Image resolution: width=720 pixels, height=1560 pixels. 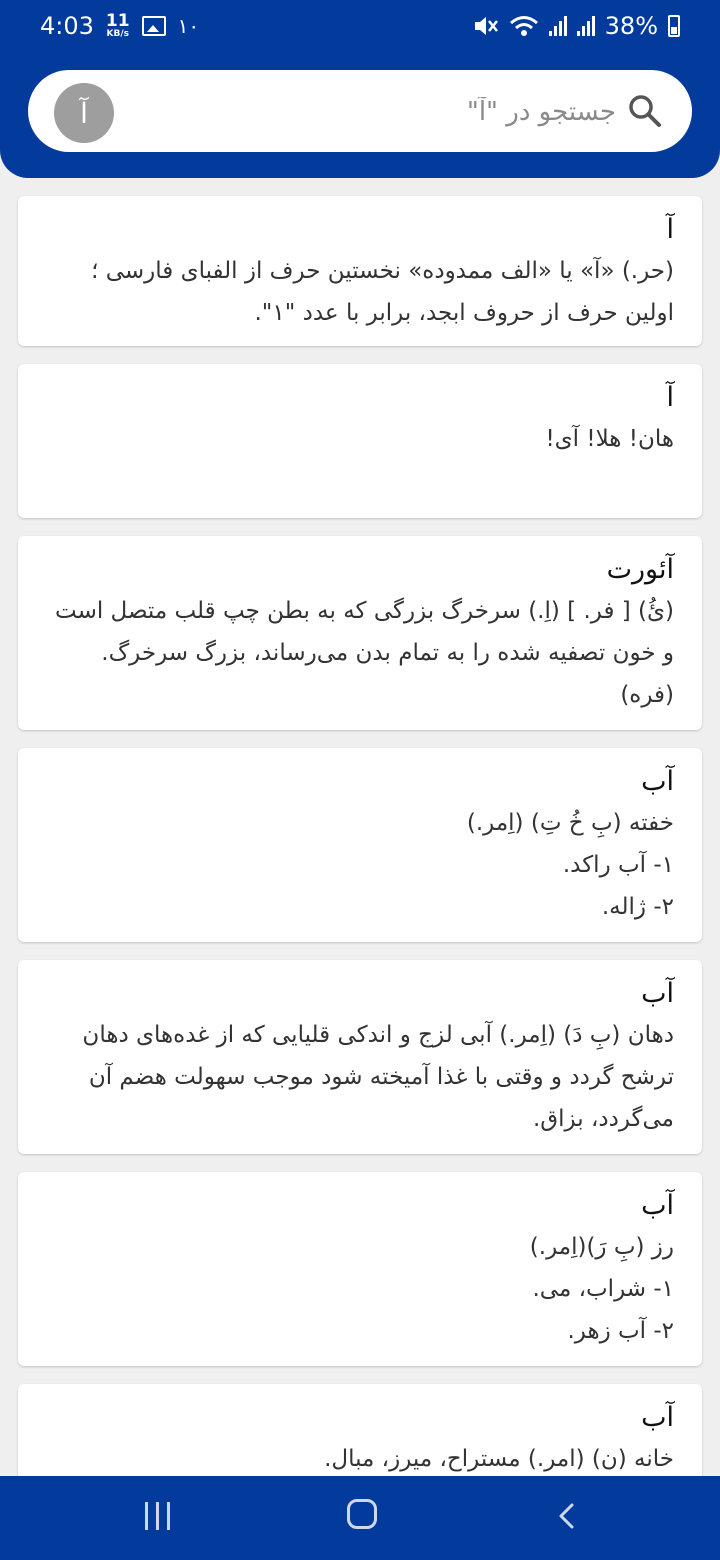 I want to click on status-right: 38%, so click(x=576, y=26).